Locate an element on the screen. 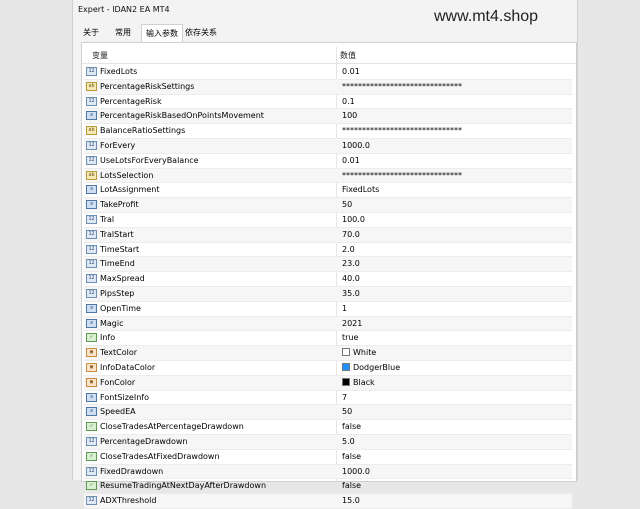  param-value-cell: 2021 is located at coordinates (352, 323).